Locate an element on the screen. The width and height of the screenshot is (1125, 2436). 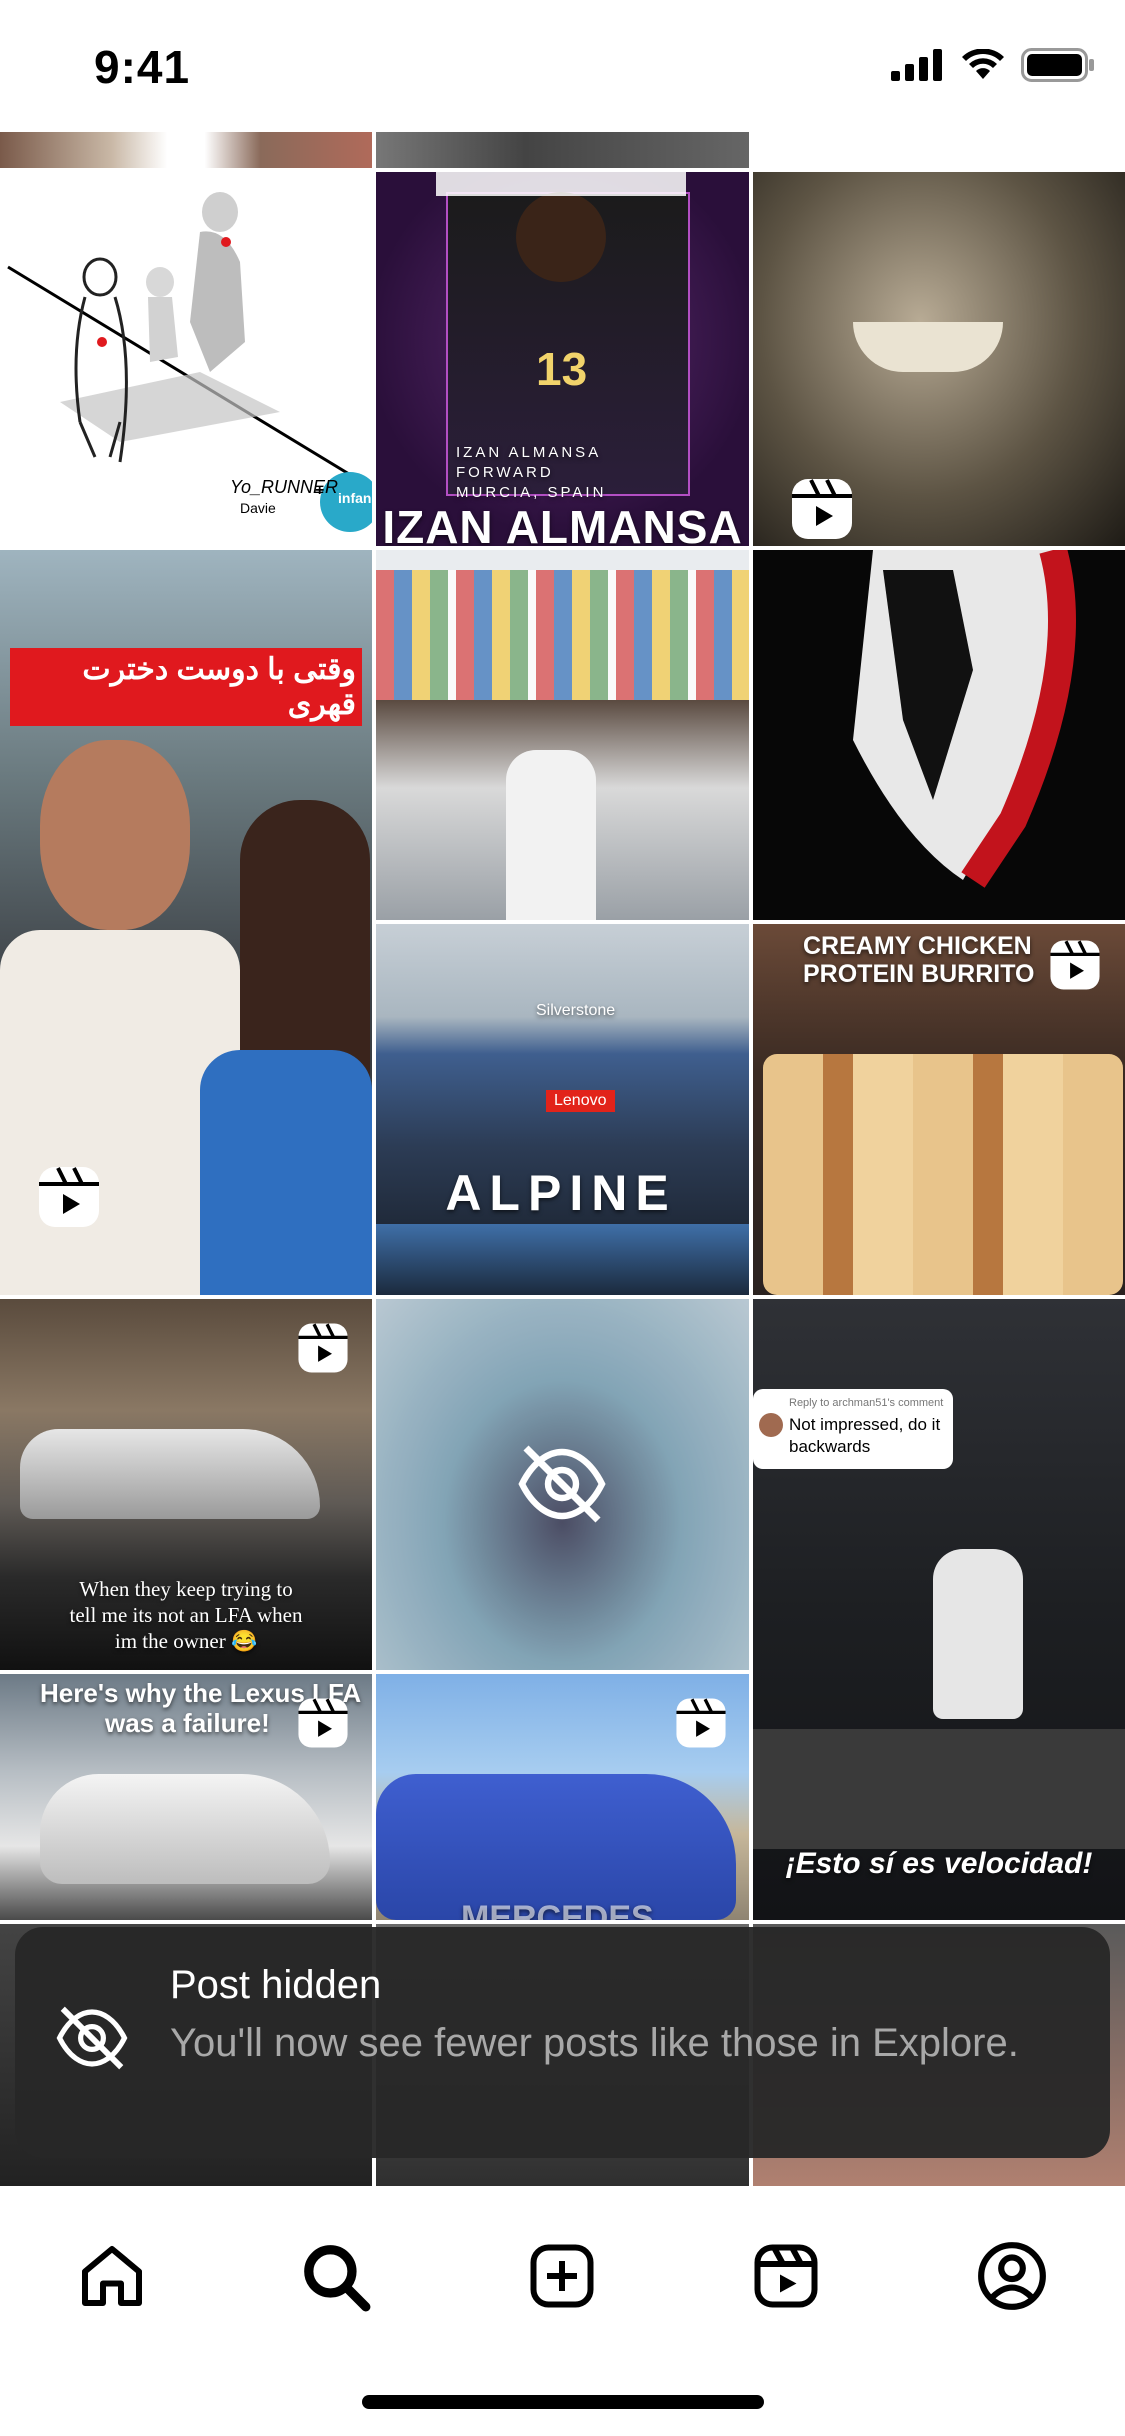
cellular-signal-icon is located at coordinates (916, 65).